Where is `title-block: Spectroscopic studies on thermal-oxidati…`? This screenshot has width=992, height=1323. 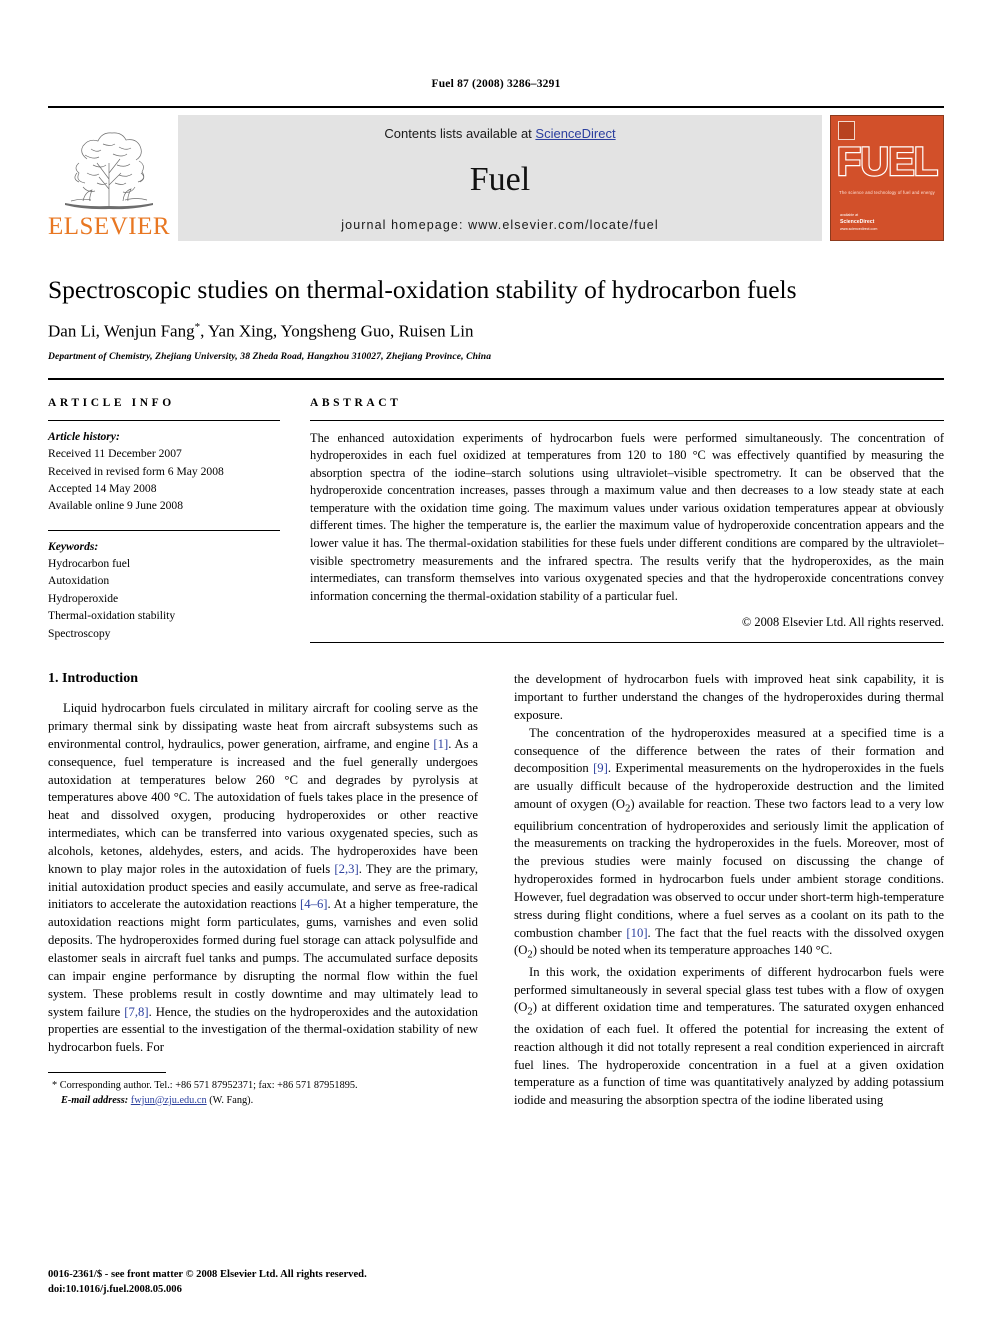
title-block: Spectroscopic studies on thermal-oxidati… is located at coordinates (496, 318).